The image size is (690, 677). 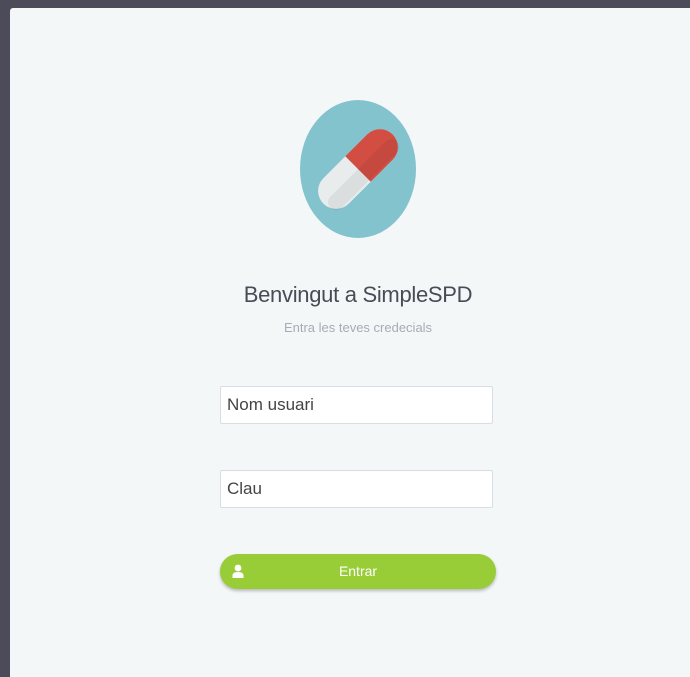 I want to click on login-button: Entrar, so click(x=358, y=571).